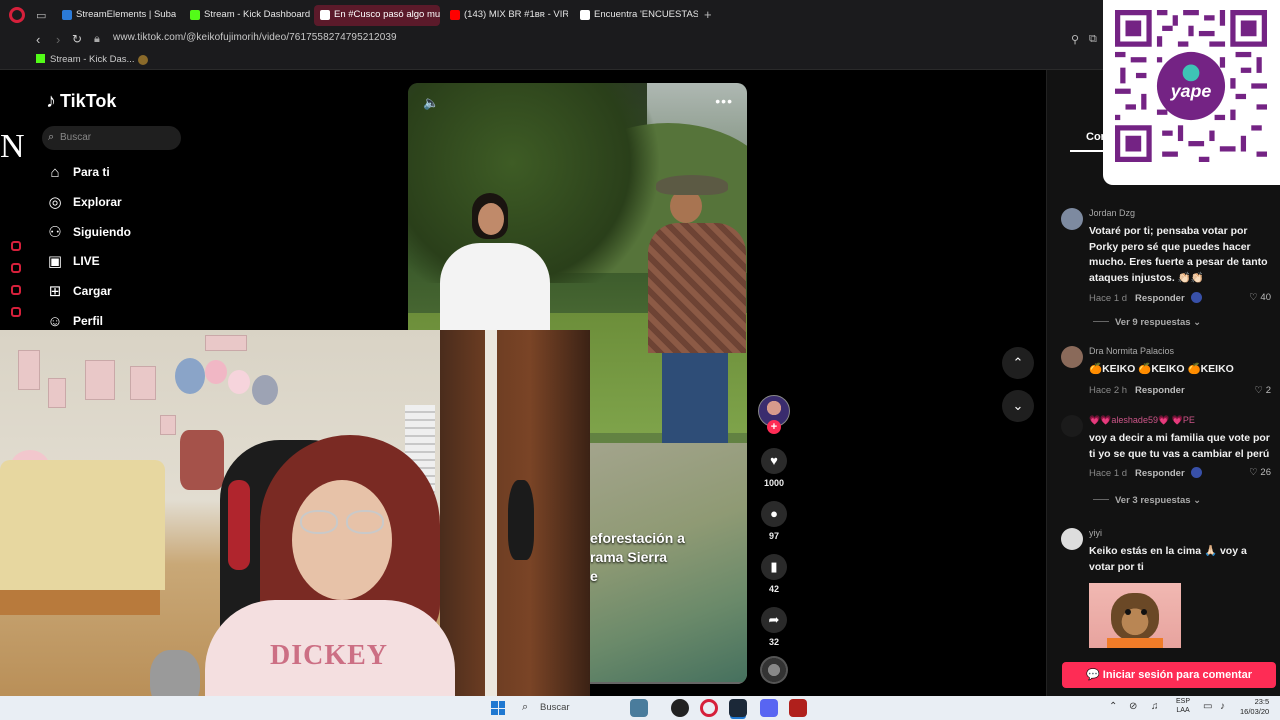 Image resolution: width=1280 pixels, height=720 pixels. I want to click on tab-label: Encuentra 'ENCUESTAS PI, so click(646, 14).